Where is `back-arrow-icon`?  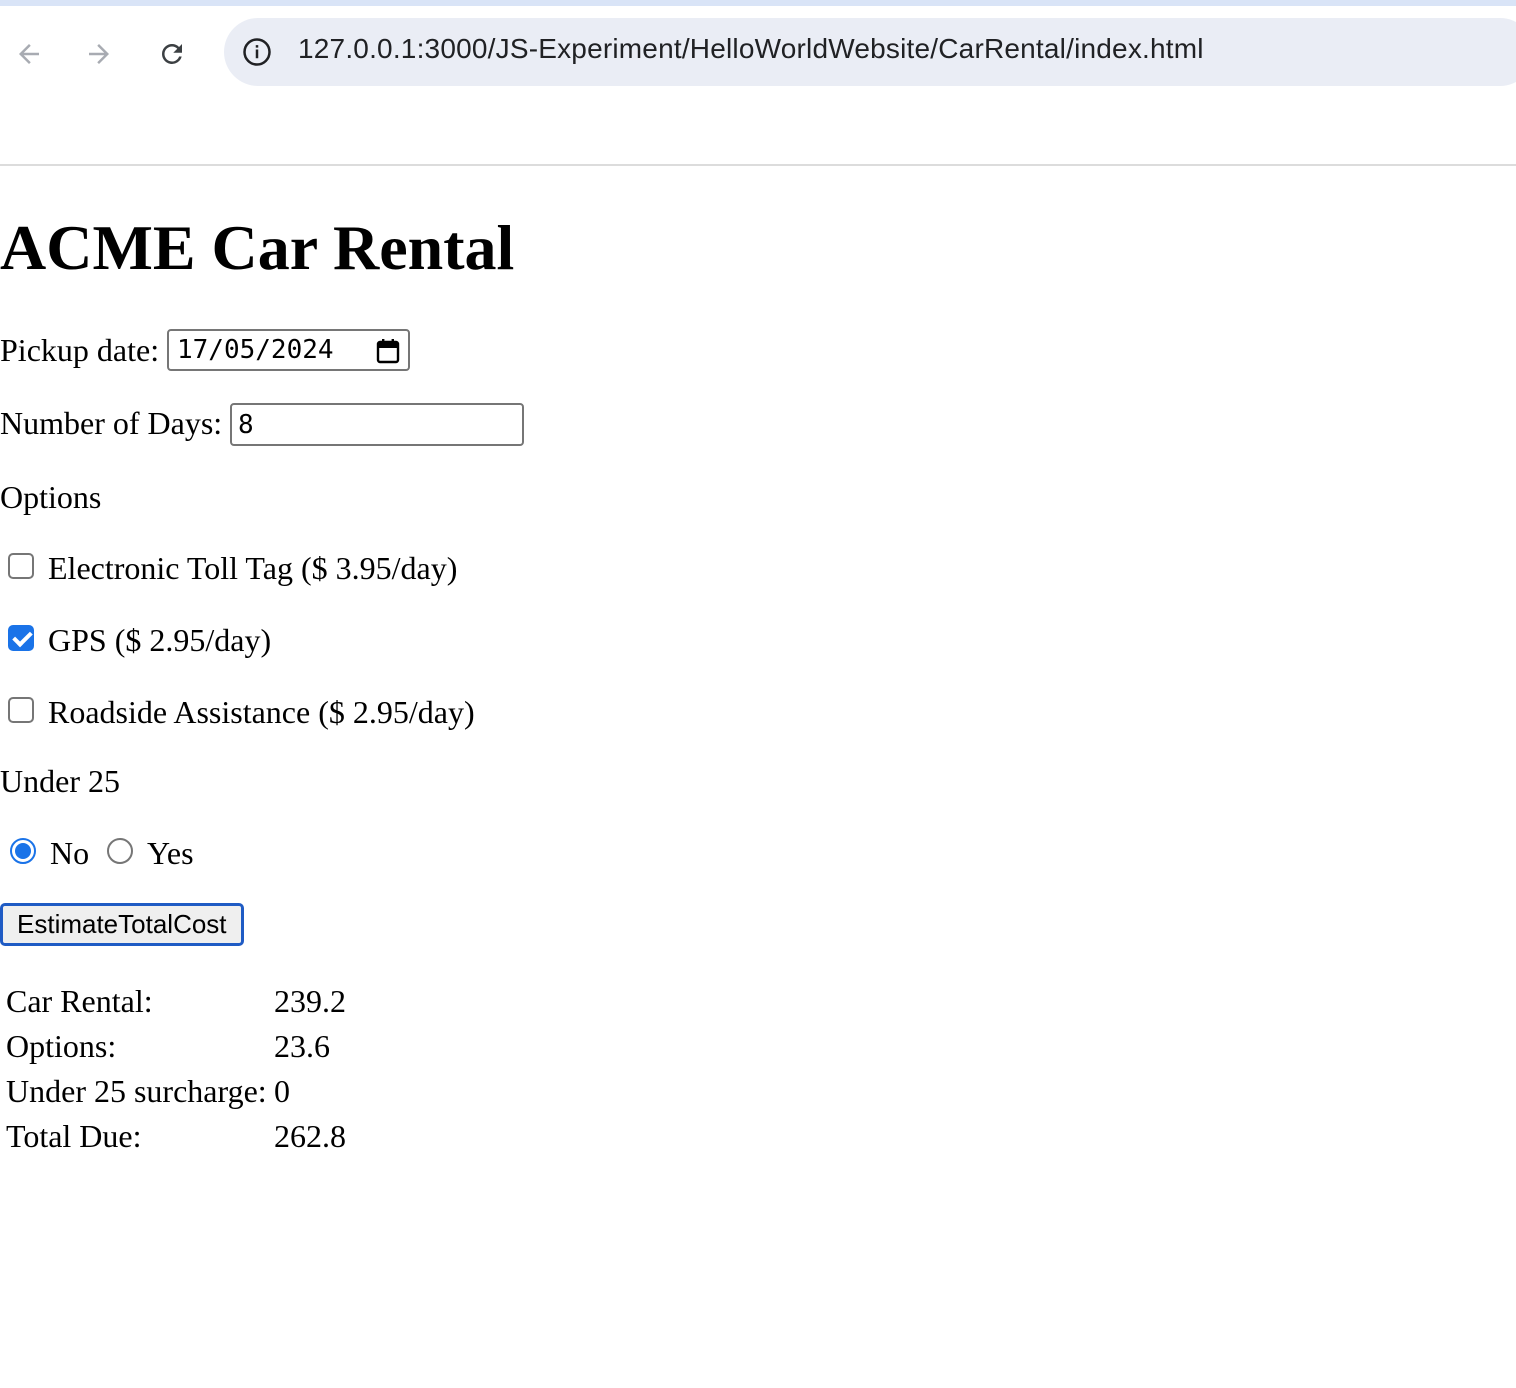 back-arrow-icon is located at coordinates (29, 54).